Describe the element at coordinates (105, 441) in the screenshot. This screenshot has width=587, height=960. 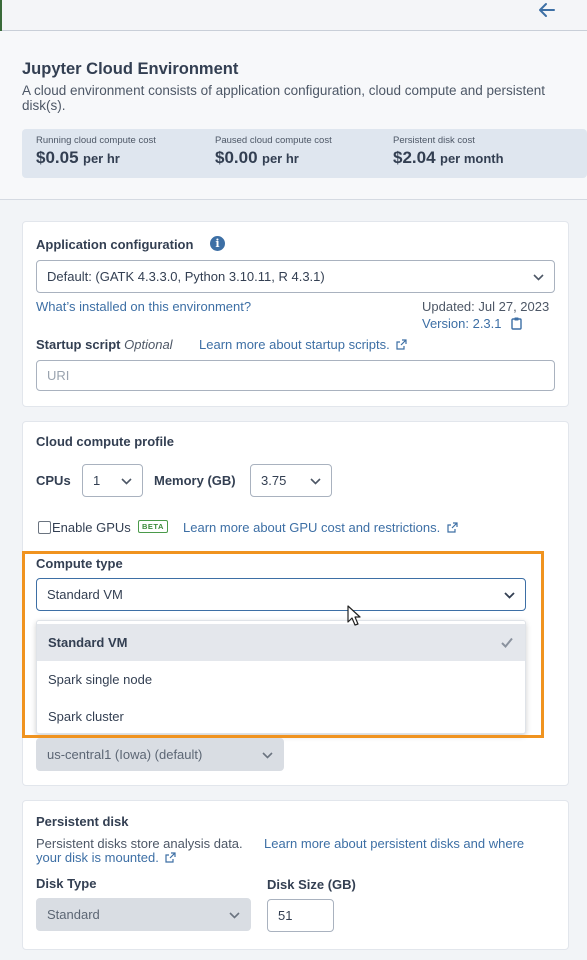
I see `compute-profile-label: Cloud compute profile` at that location.